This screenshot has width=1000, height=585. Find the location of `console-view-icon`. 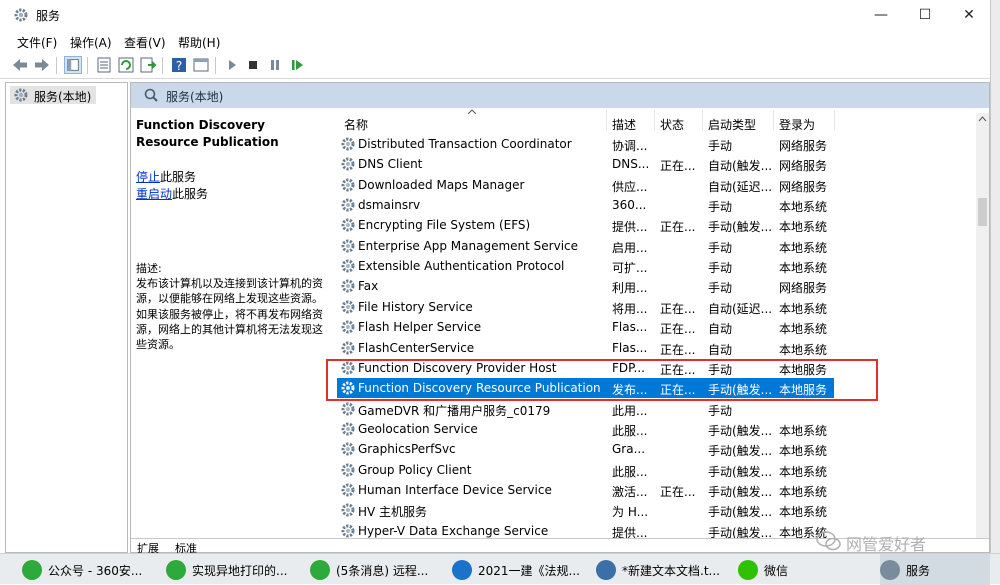

console-view-icon is located at coordinates (201, 65).